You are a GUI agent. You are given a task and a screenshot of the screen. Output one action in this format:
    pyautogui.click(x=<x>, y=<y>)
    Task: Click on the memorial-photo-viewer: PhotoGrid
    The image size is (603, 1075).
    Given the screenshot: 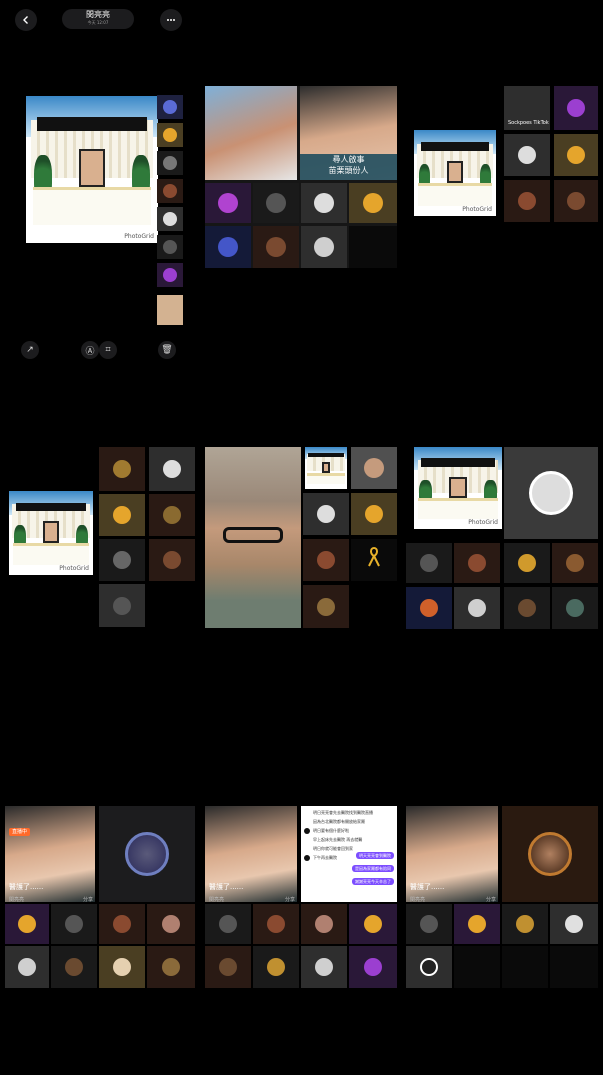 What is the action you would take?
    pyautogui.click(x=92, y=169)
    